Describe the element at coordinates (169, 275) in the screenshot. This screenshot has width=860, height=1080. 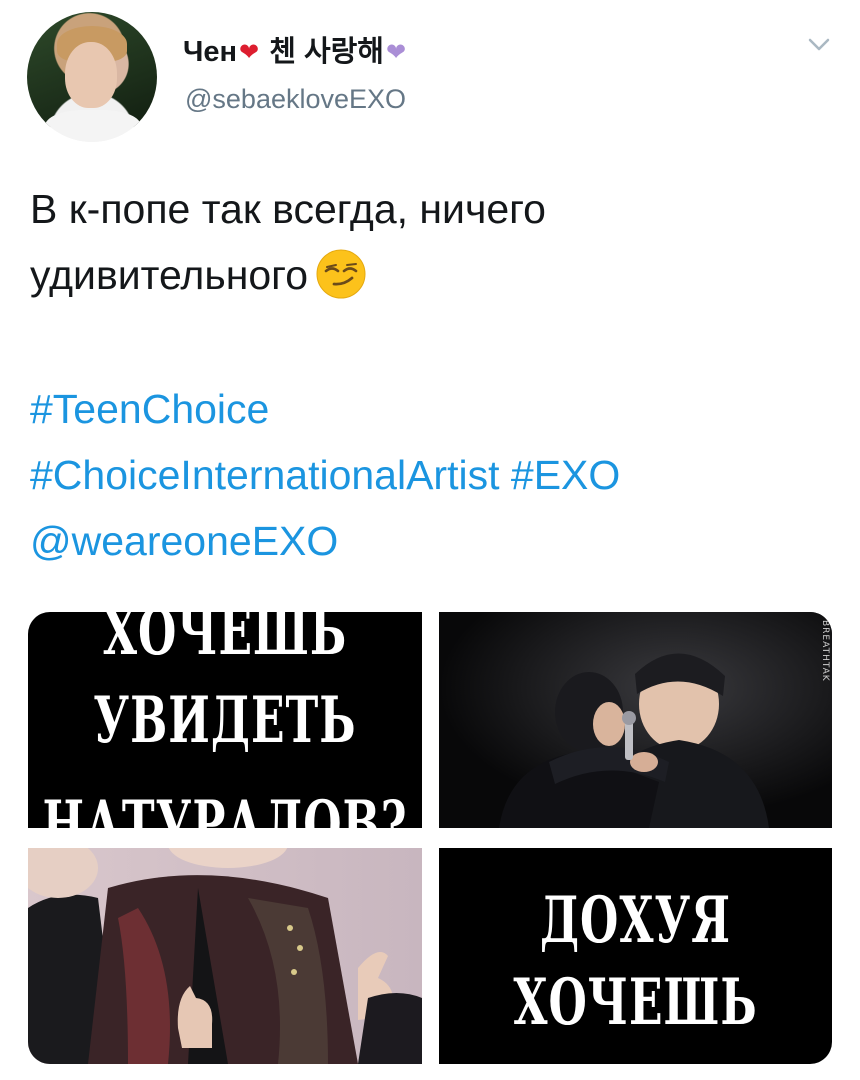
I see `tweet-text-line-2-text: удивительного` at that location.